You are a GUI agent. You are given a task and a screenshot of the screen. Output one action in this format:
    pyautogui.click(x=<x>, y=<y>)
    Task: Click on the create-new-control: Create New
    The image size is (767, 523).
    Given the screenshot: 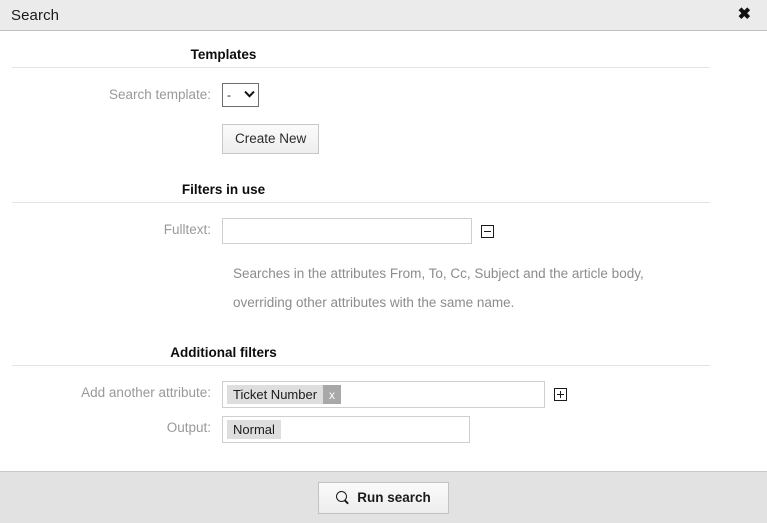 What is the action you would take?
    pyautogui.click(x=494, y=134)
    